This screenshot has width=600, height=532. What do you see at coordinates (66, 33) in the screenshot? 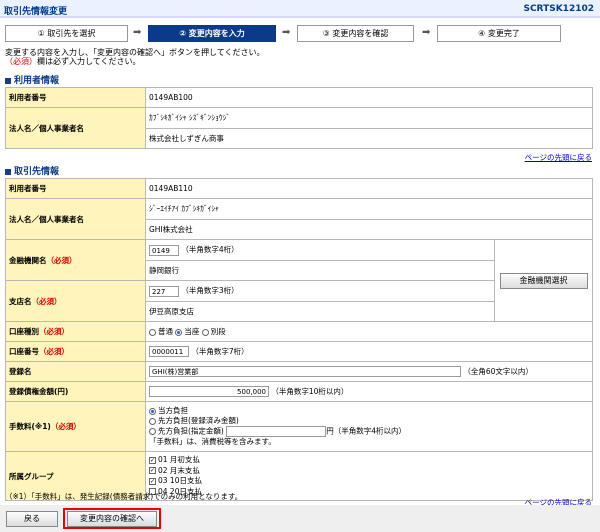
I see `step-1: ① 取引先を選択` at bounding box center [66, 33].